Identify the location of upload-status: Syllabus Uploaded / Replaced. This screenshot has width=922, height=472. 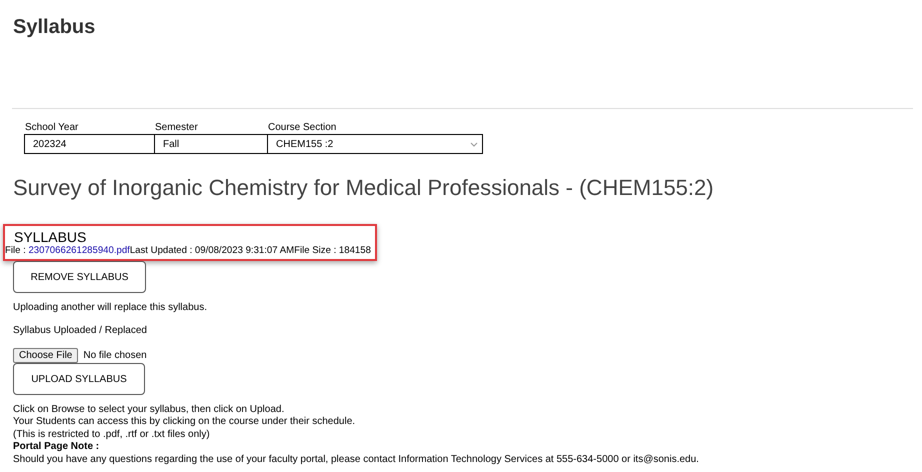
(80, 331).